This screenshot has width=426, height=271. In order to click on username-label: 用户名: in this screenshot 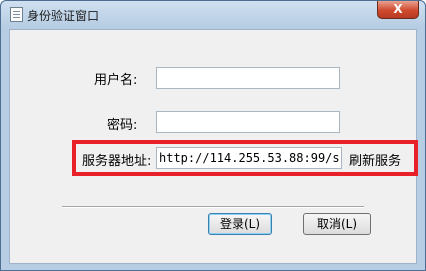, I will do `click(116, 80)`.